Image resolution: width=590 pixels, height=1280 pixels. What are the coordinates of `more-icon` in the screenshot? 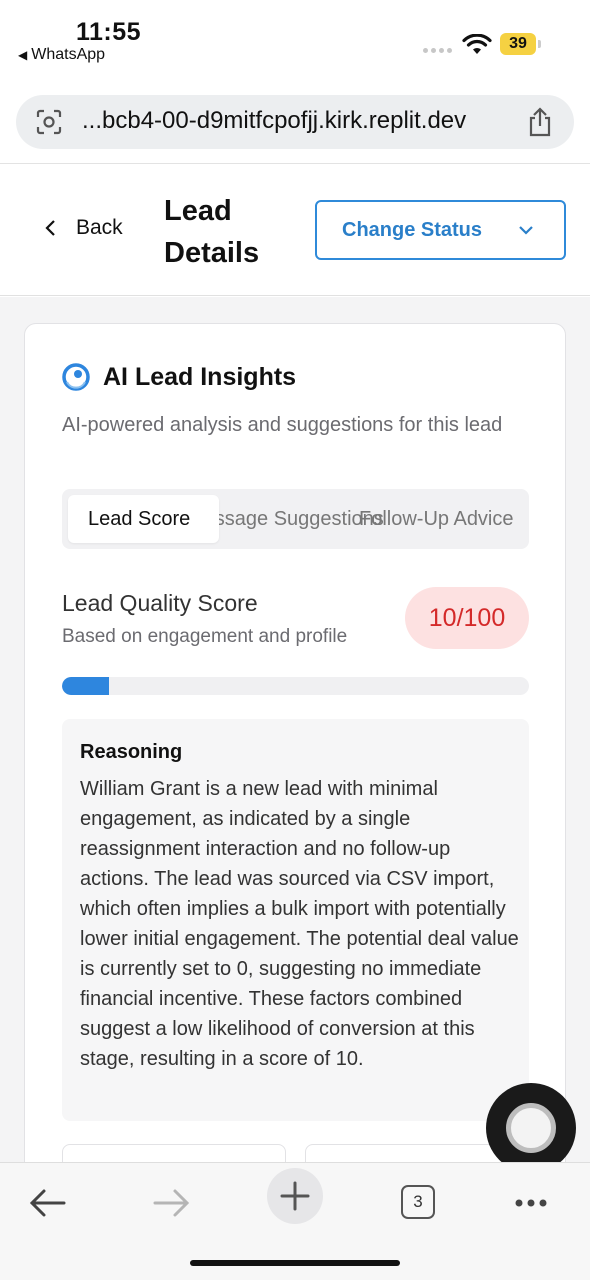 It's located at (531, 1203).